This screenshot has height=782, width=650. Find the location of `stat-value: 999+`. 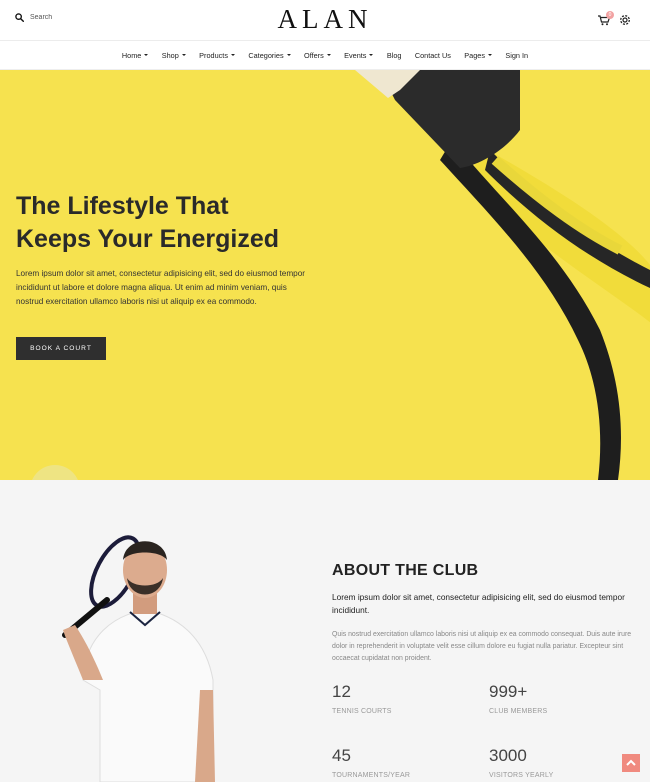

stat-value: 999+ is located at coordinates (508, 691).